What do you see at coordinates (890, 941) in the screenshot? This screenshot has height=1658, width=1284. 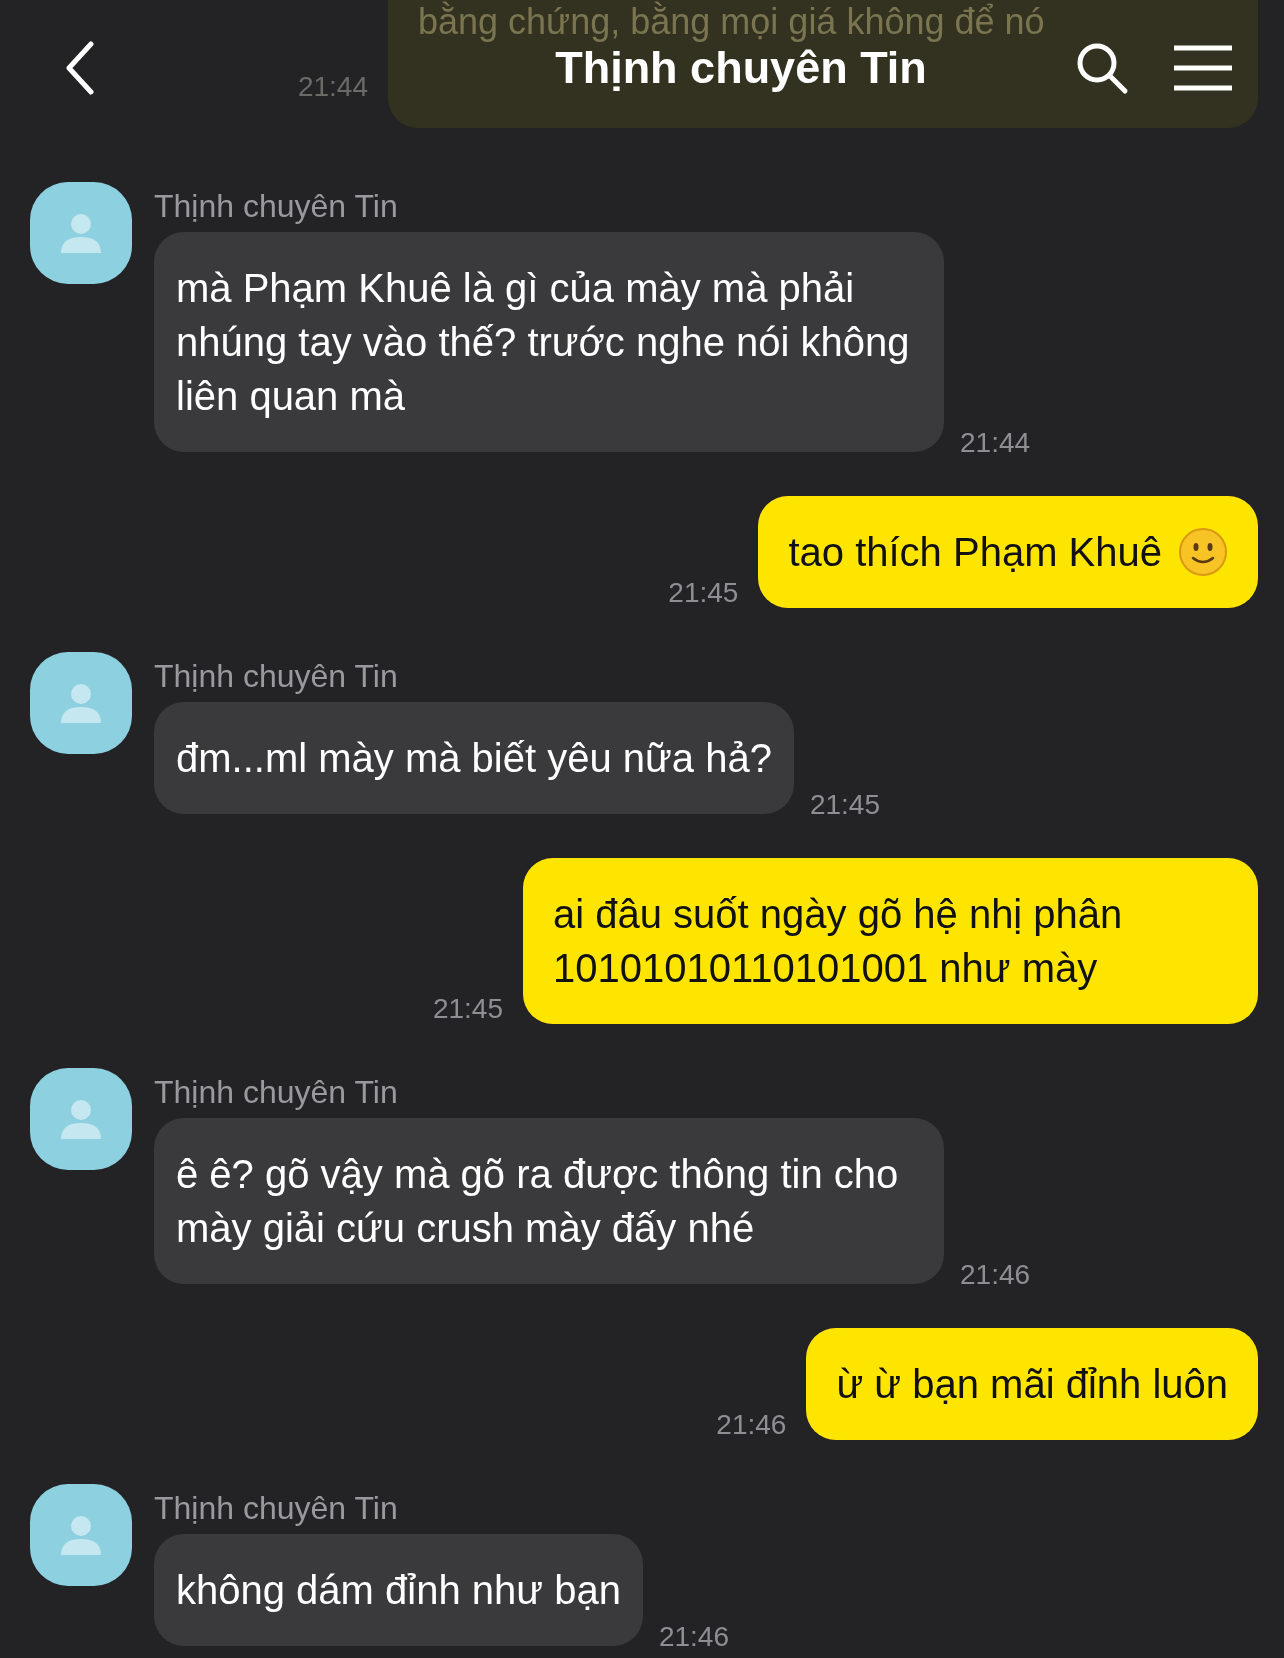 I see `message-bubble: ai đâu suốt ngày gõ hệ nhị phân 10101010110101001 như mày` at bounding box center [890, 941].